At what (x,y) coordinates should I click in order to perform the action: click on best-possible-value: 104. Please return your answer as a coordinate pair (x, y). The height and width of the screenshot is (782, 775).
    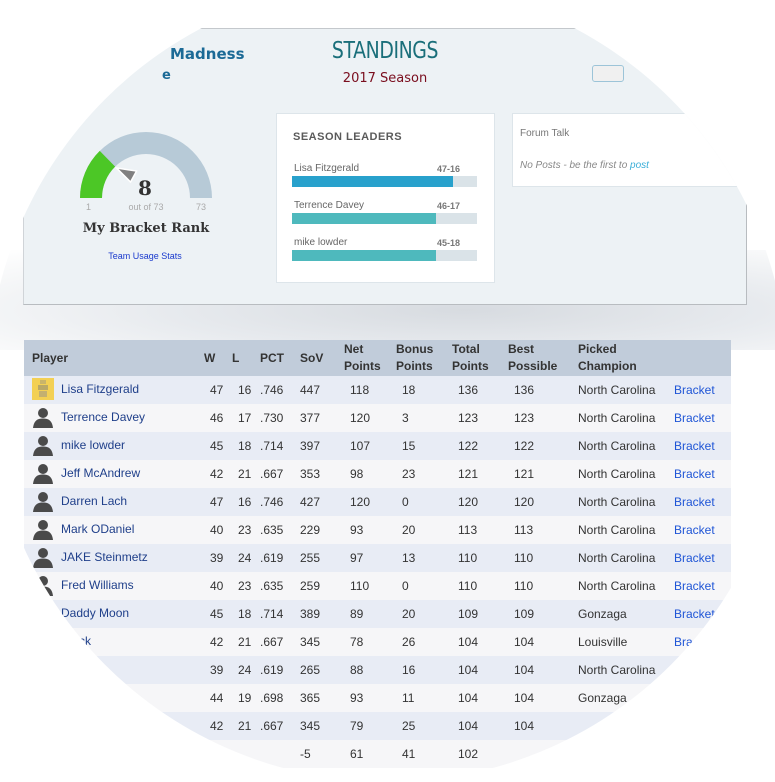
    Looking at the image, I should click on (524, 726).